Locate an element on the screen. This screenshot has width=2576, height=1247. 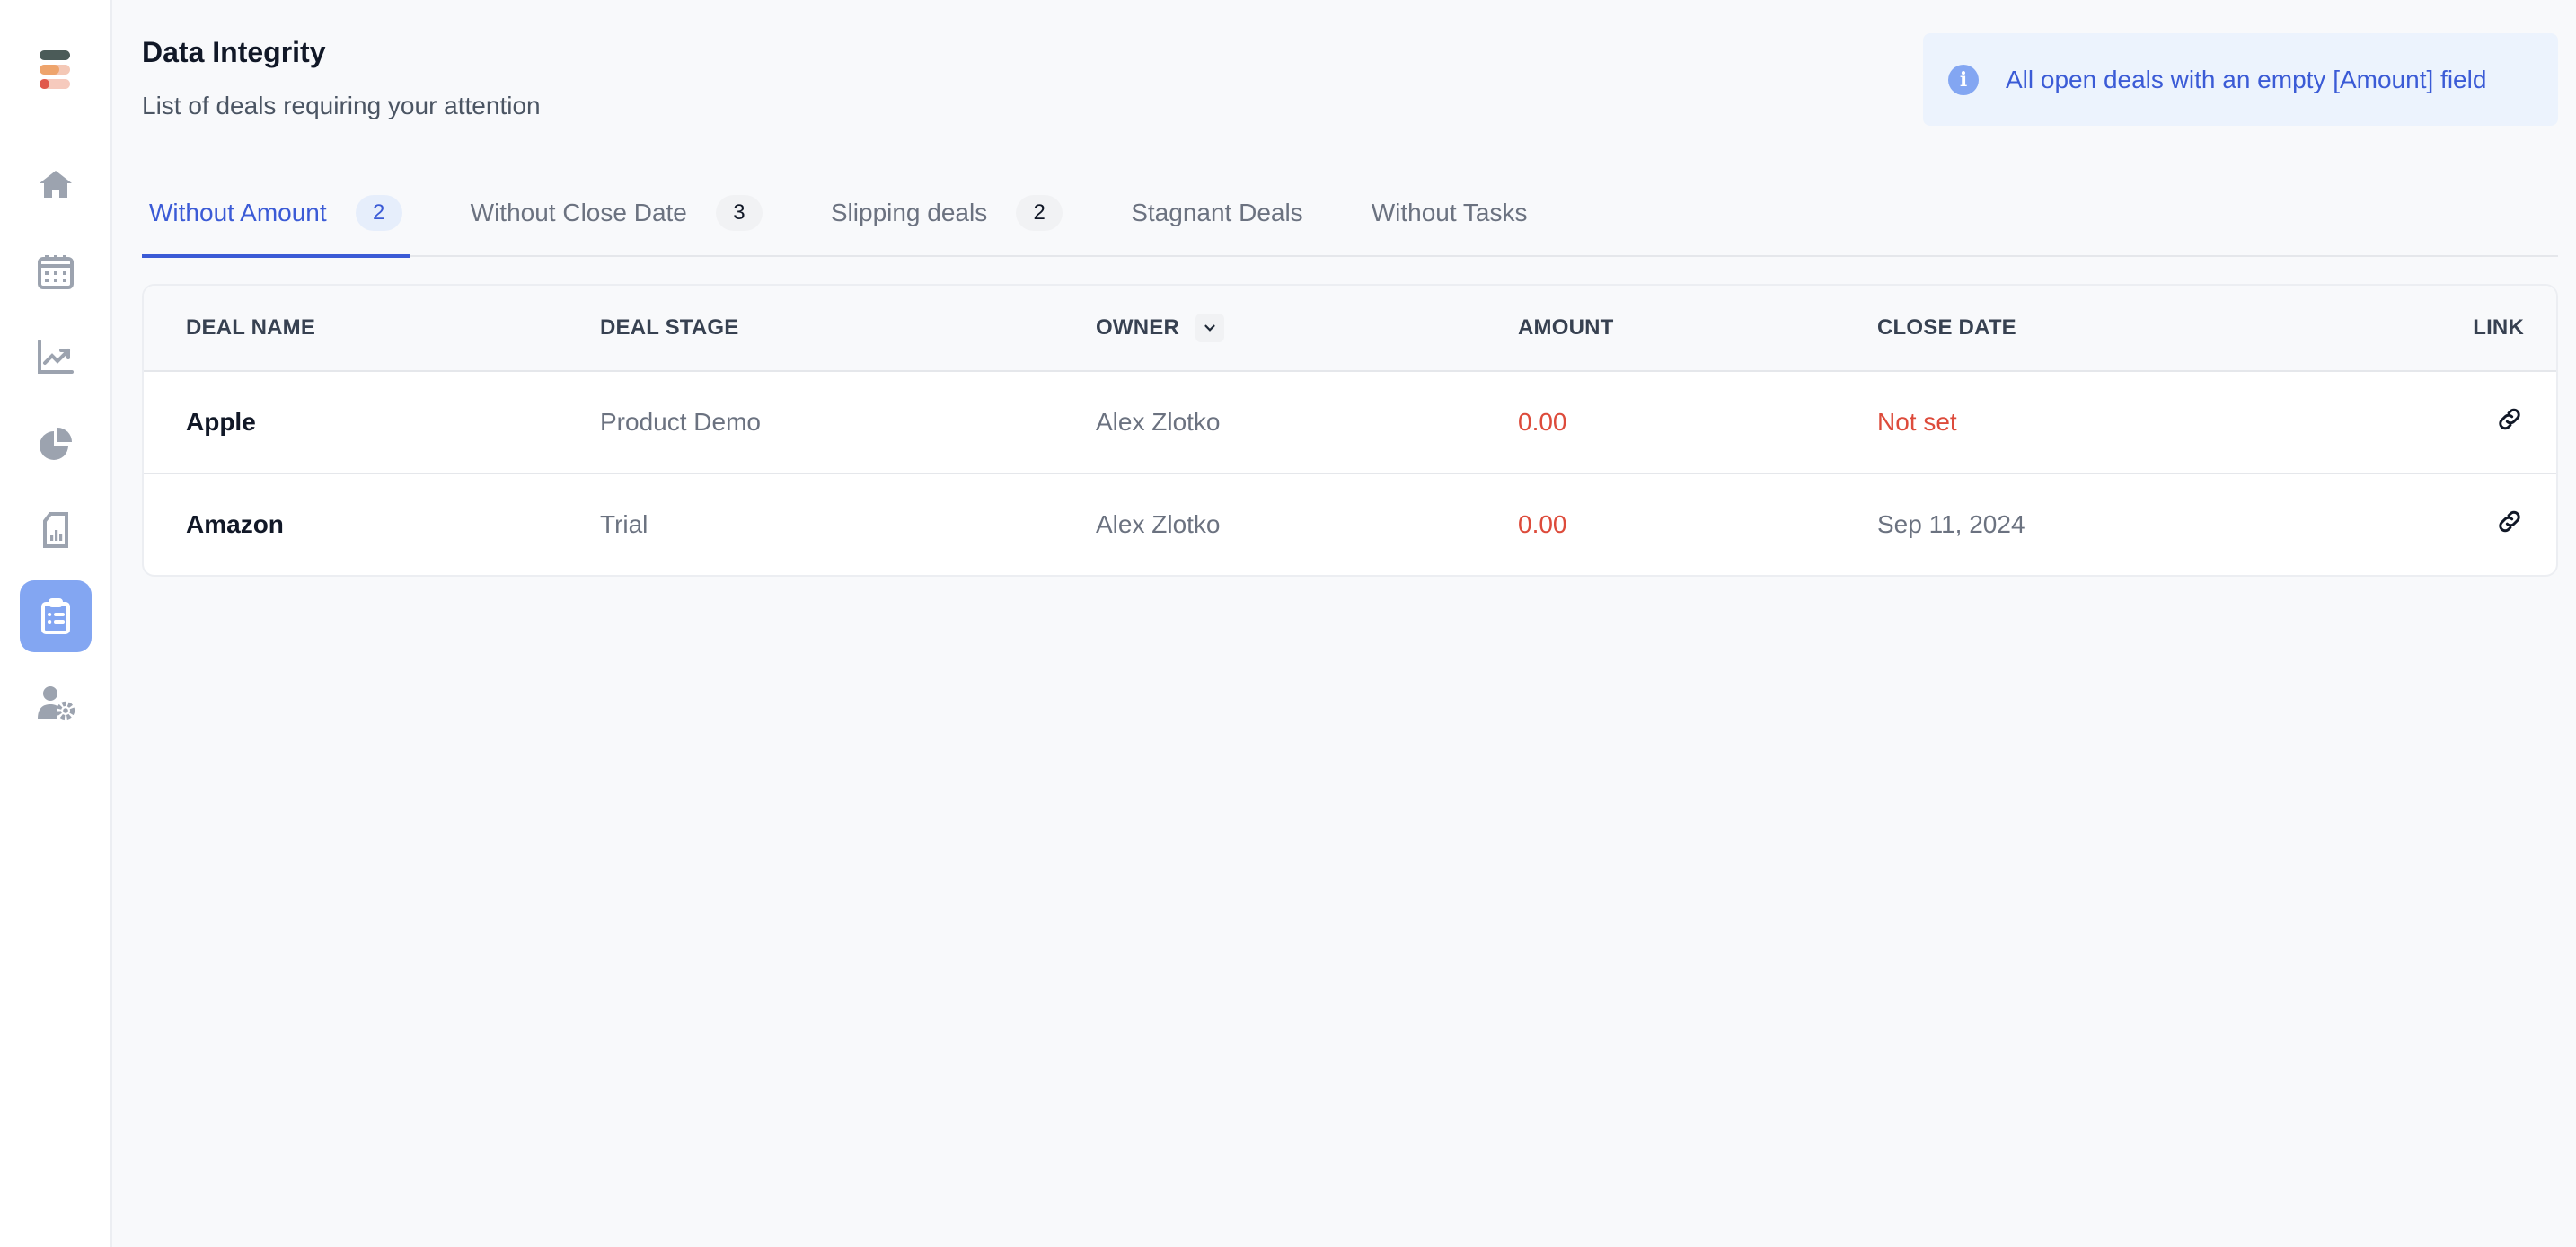
page-subtitle: List of deals requiring your attention is located at coordinates (341, 106).